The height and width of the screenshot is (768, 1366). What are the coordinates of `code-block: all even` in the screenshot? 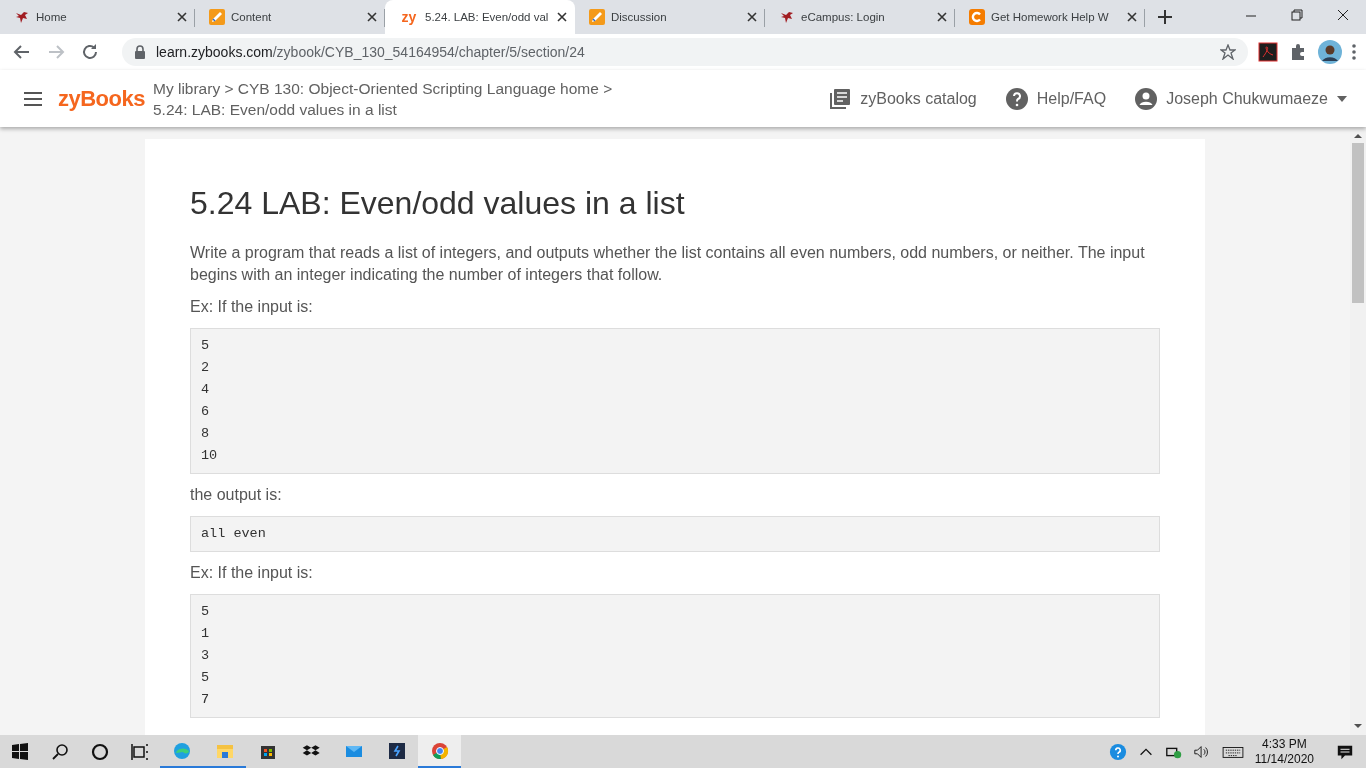 It's located at (675, 534).